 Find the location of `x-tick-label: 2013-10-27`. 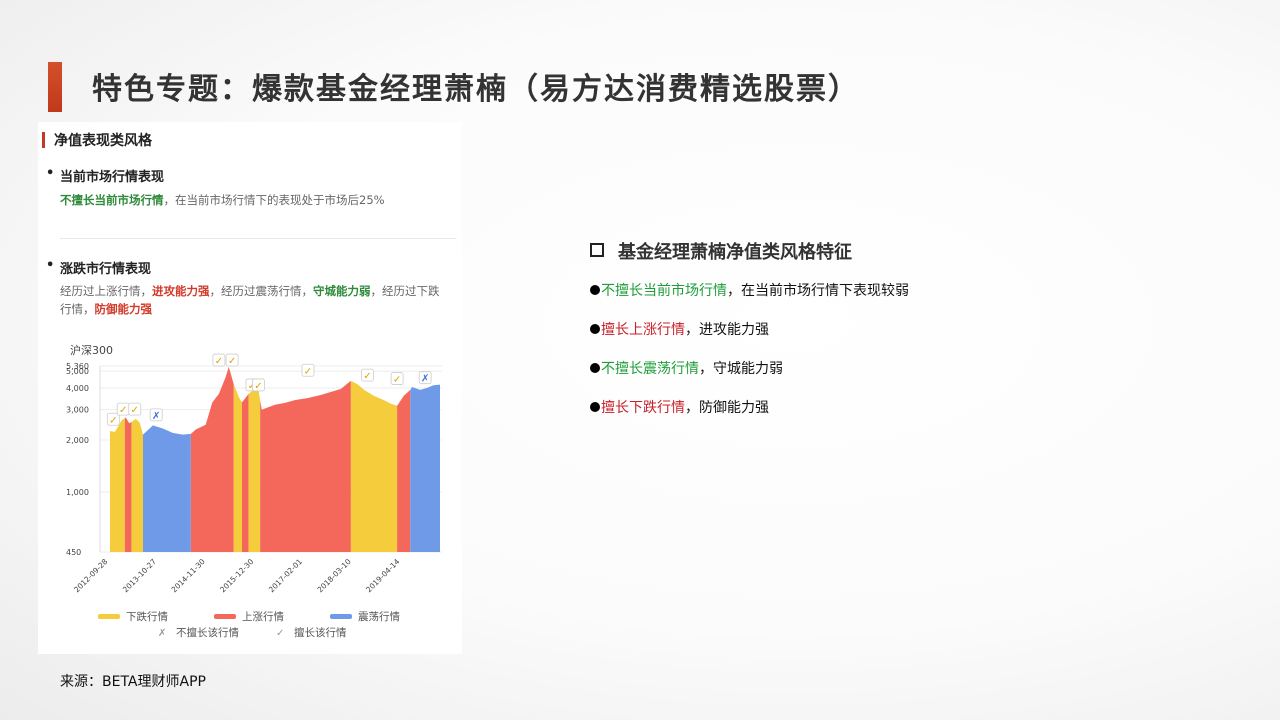

x-tick-label: 2013-10-27 is located at coordinates (139, 575).